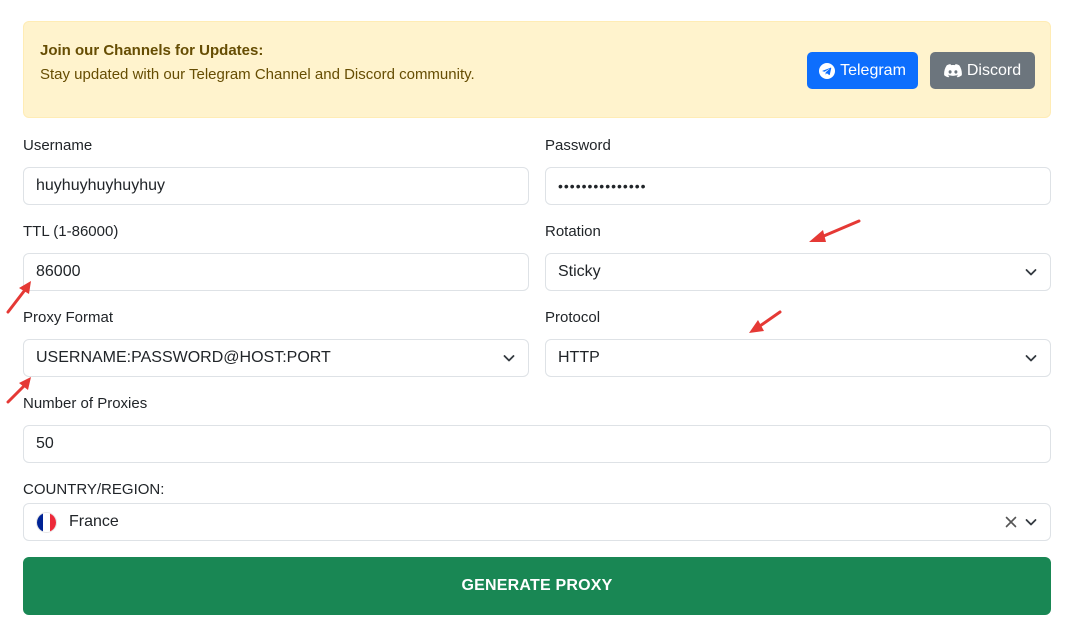 The image size is (1067, 621). I want to click on rotation-value: Sticky, so click(579, 271).